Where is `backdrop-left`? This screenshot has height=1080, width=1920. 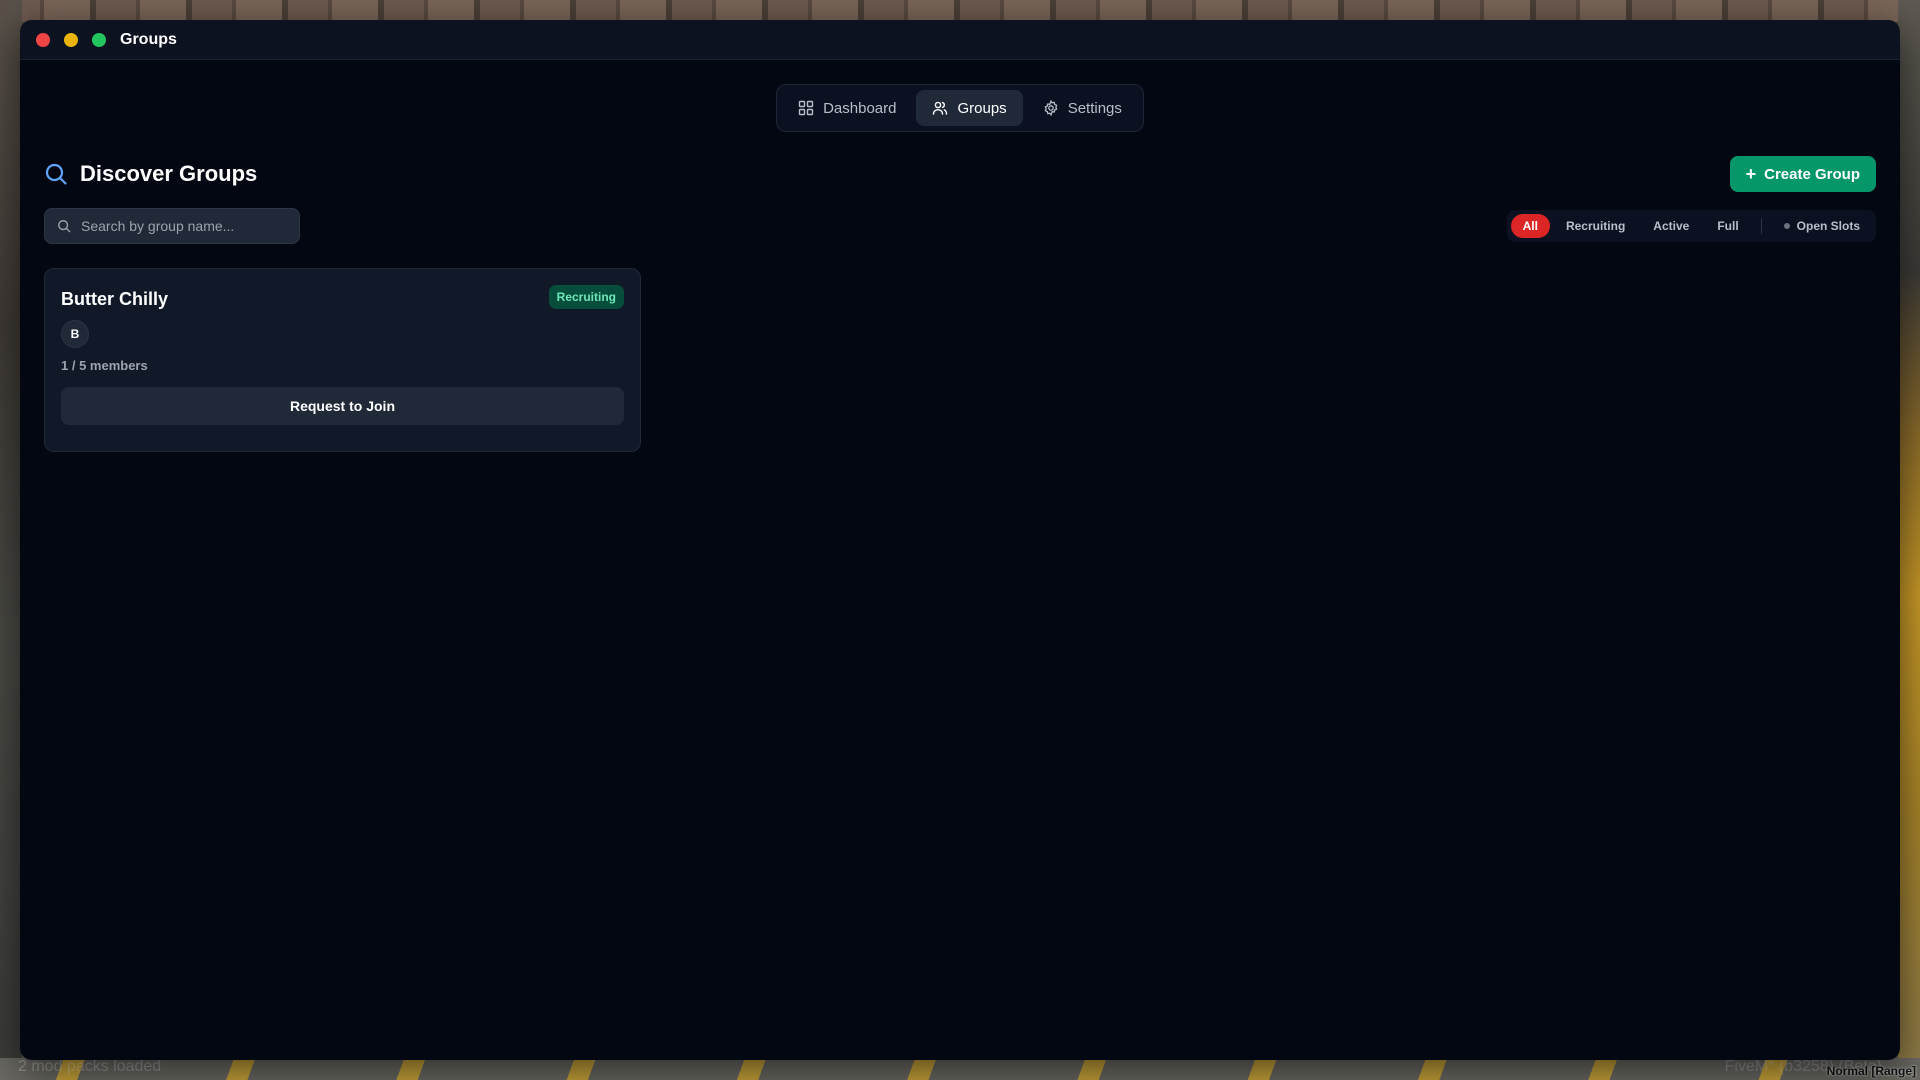 backdrop-left is located at coordinates (11, 540).